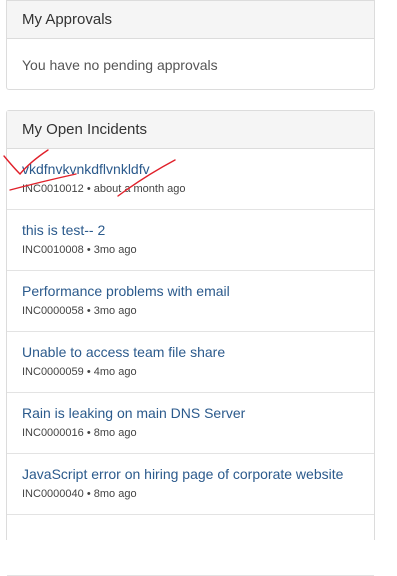 The image size is (397, 576). What do you see at coordinates (63, 230) in the screenshot?
I see `incident-title: this is test-- 2` at bounding box center [63, 230].